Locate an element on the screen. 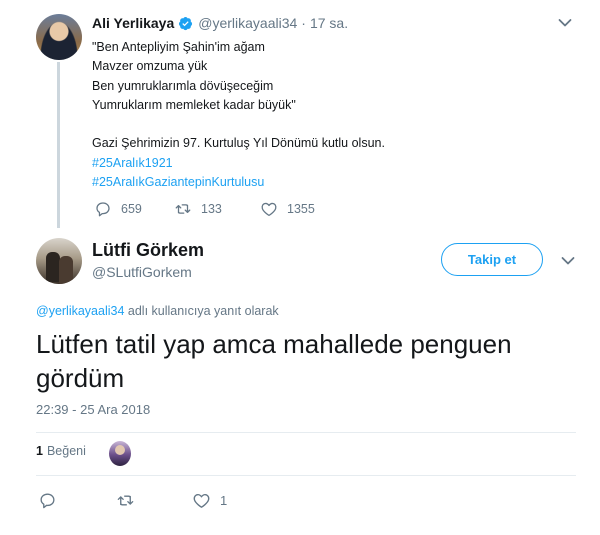 This screenshot has height=535, width=600. liker-avatar is located at coordinates (120, 453).